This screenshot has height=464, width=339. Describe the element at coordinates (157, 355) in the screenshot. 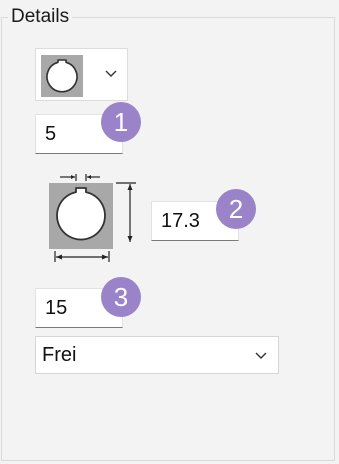

I see `fit-type-dropdown: Frei` at that location.